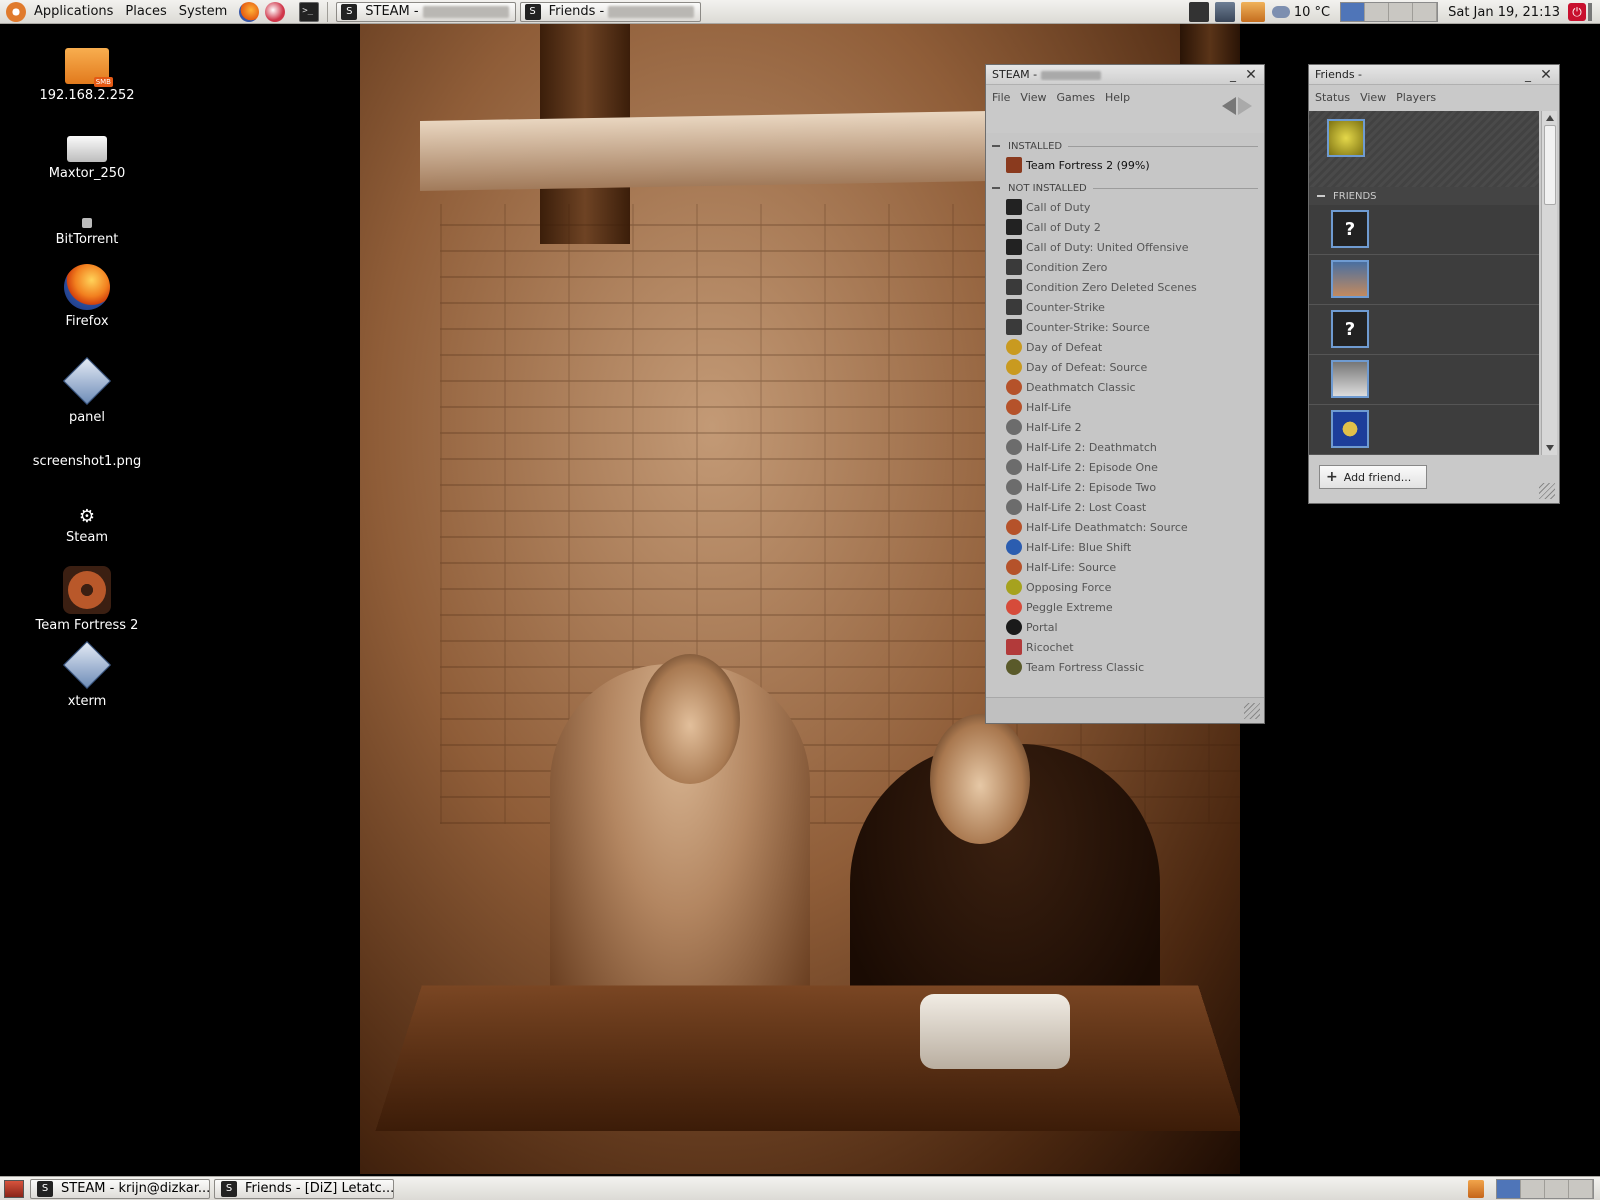  I want to click on self-profile-row, so click(1424, 149).